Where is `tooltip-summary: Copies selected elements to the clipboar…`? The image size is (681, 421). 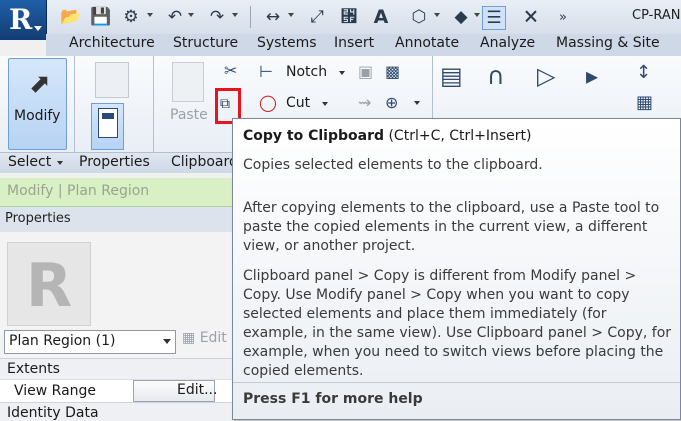
tooltip-summary: Copies selected elements to the clipboar… is located at coordinates (393, 165).